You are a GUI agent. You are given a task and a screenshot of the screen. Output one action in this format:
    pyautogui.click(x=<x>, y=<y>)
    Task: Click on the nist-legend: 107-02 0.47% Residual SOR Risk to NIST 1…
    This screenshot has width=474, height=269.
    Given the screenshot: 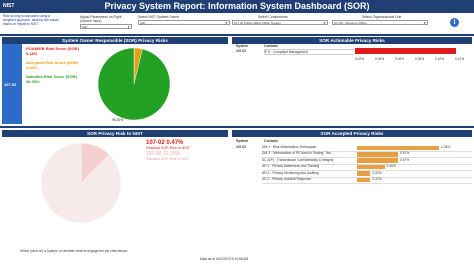 What is the action you would take?
    pyautogui.click(x=186, y=150)
    